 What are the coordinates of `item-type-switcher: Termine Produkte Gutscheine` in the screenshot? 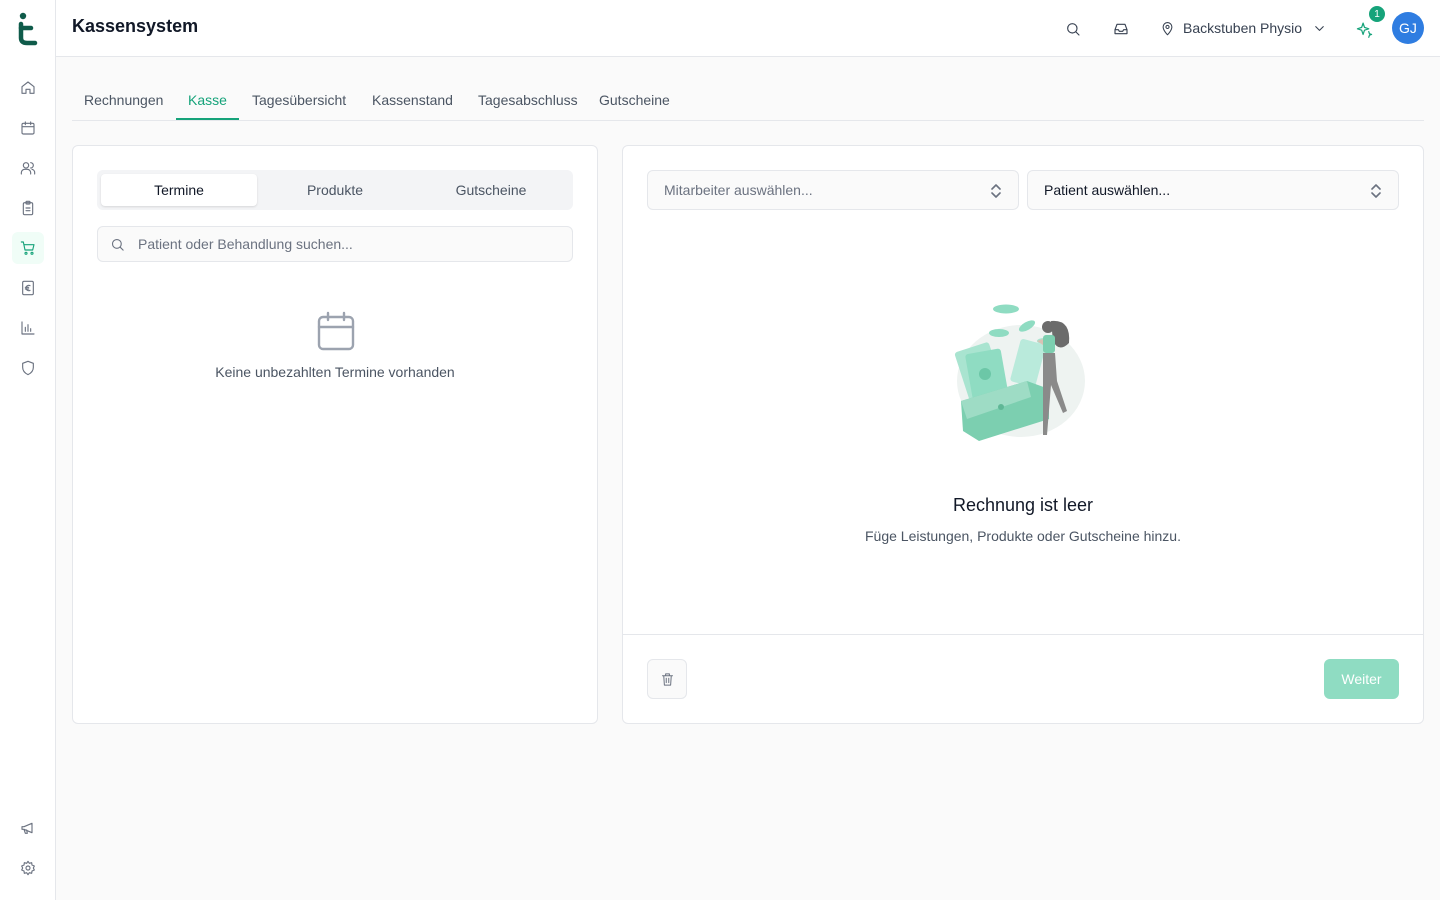 It's located at (335, 190).